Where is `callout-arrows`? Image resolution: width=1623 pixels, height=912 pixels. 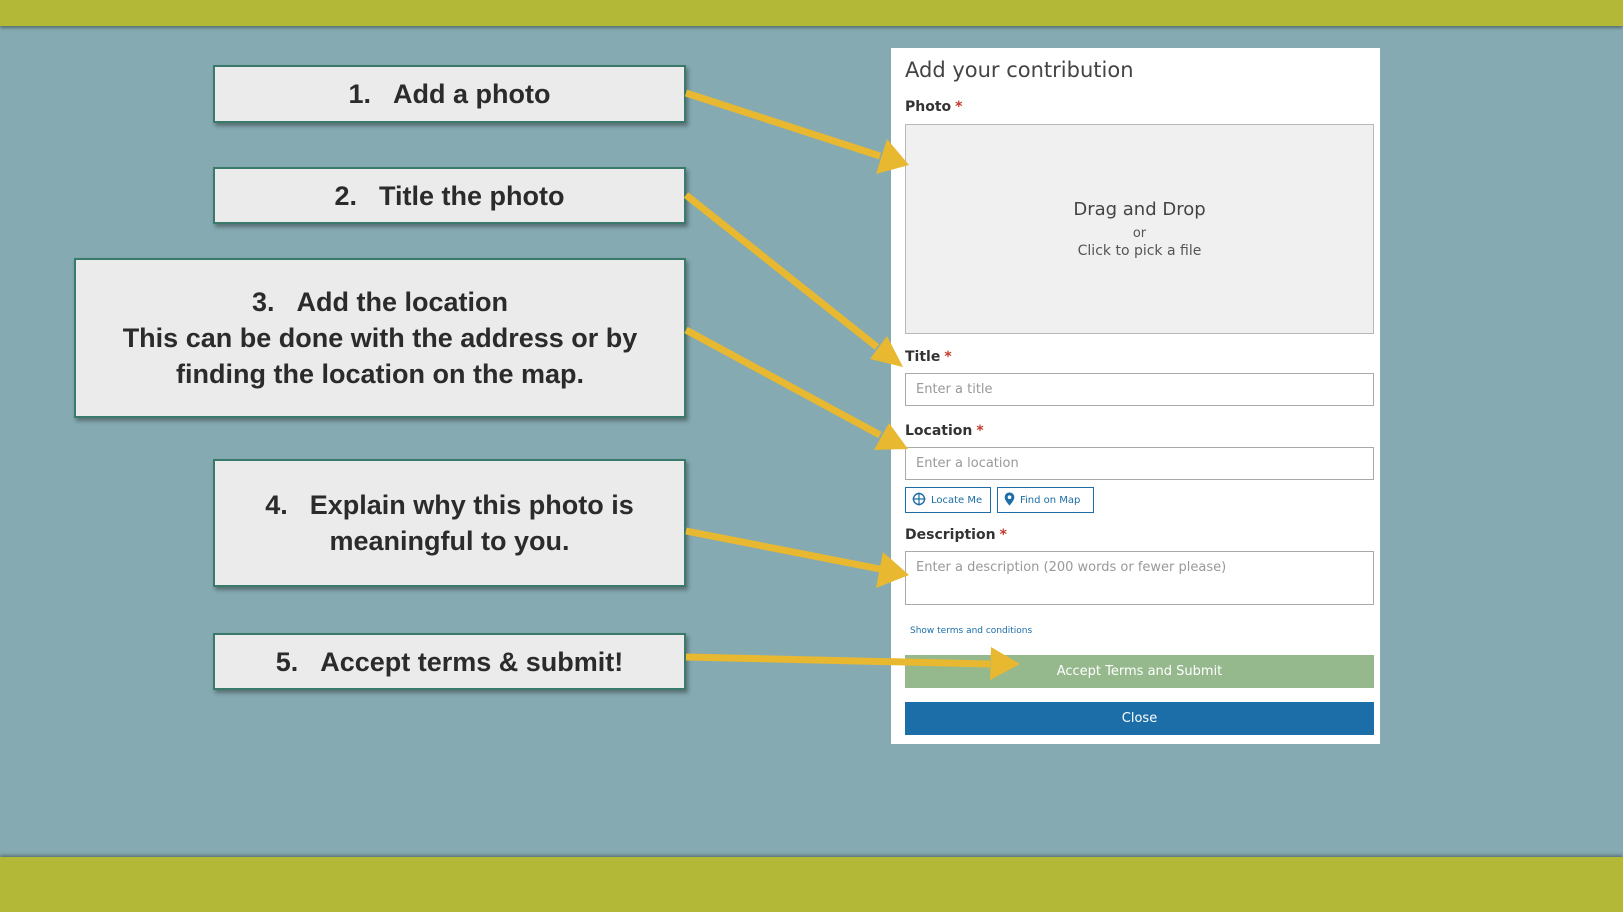
callout-arrows is located at coordinates (851, 384).